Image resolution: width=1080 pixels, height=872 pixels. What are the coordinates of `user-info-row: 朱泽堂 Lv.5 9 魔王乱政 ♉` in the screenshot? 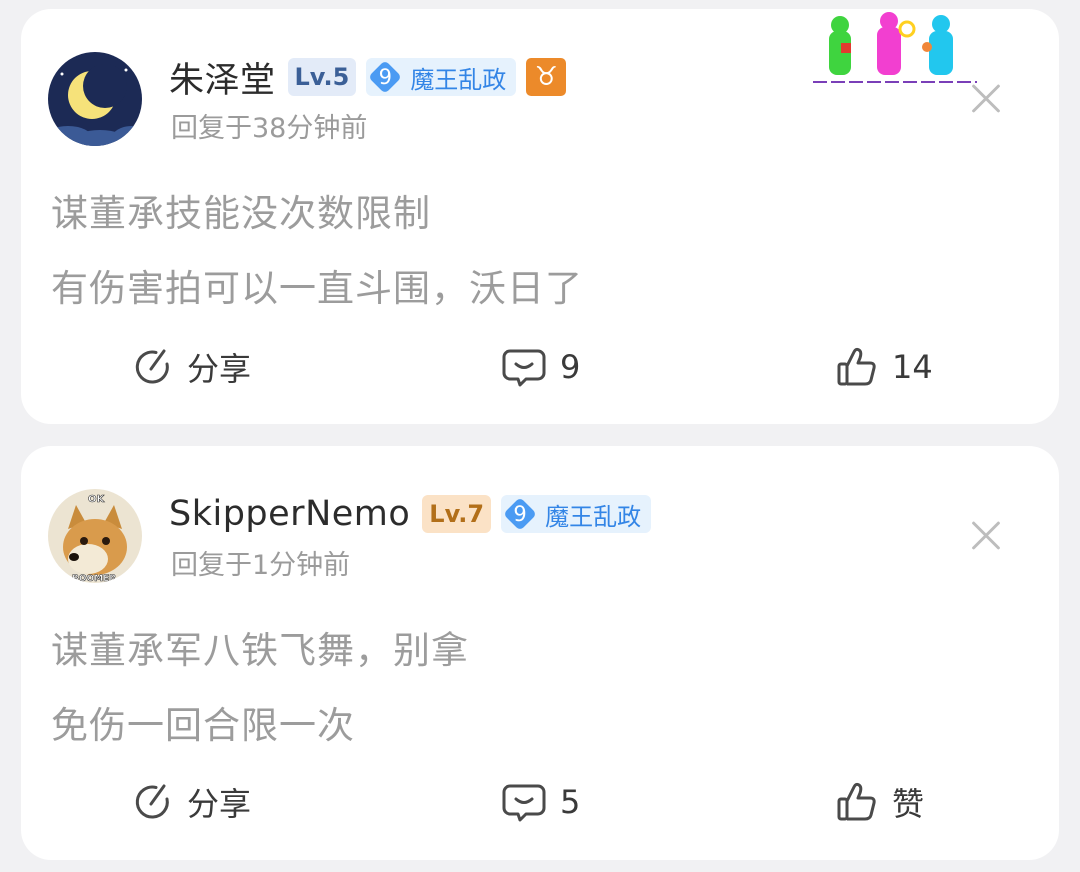 It's located at (368, 77).